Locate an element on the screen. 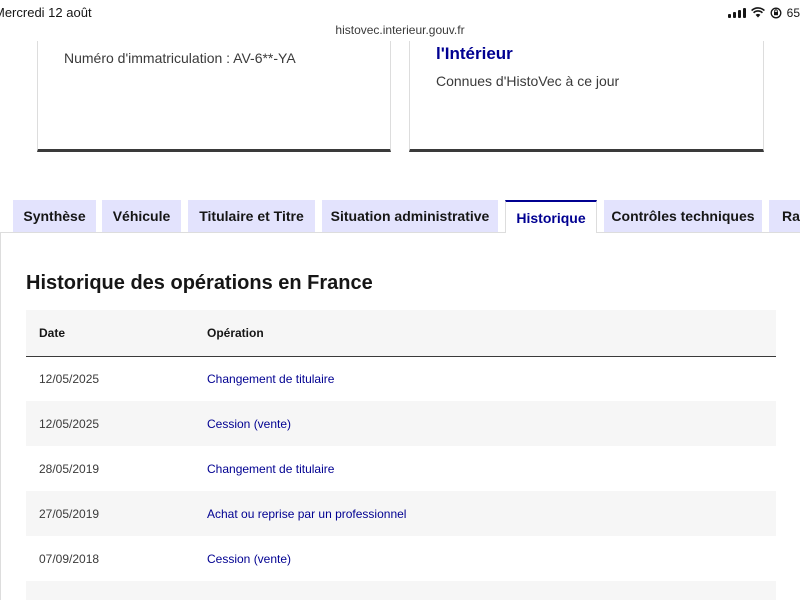 This screenshot has height=600, width=800. tab-controles-techniques: Contrôles techniques is located at coordinates (683, 216).